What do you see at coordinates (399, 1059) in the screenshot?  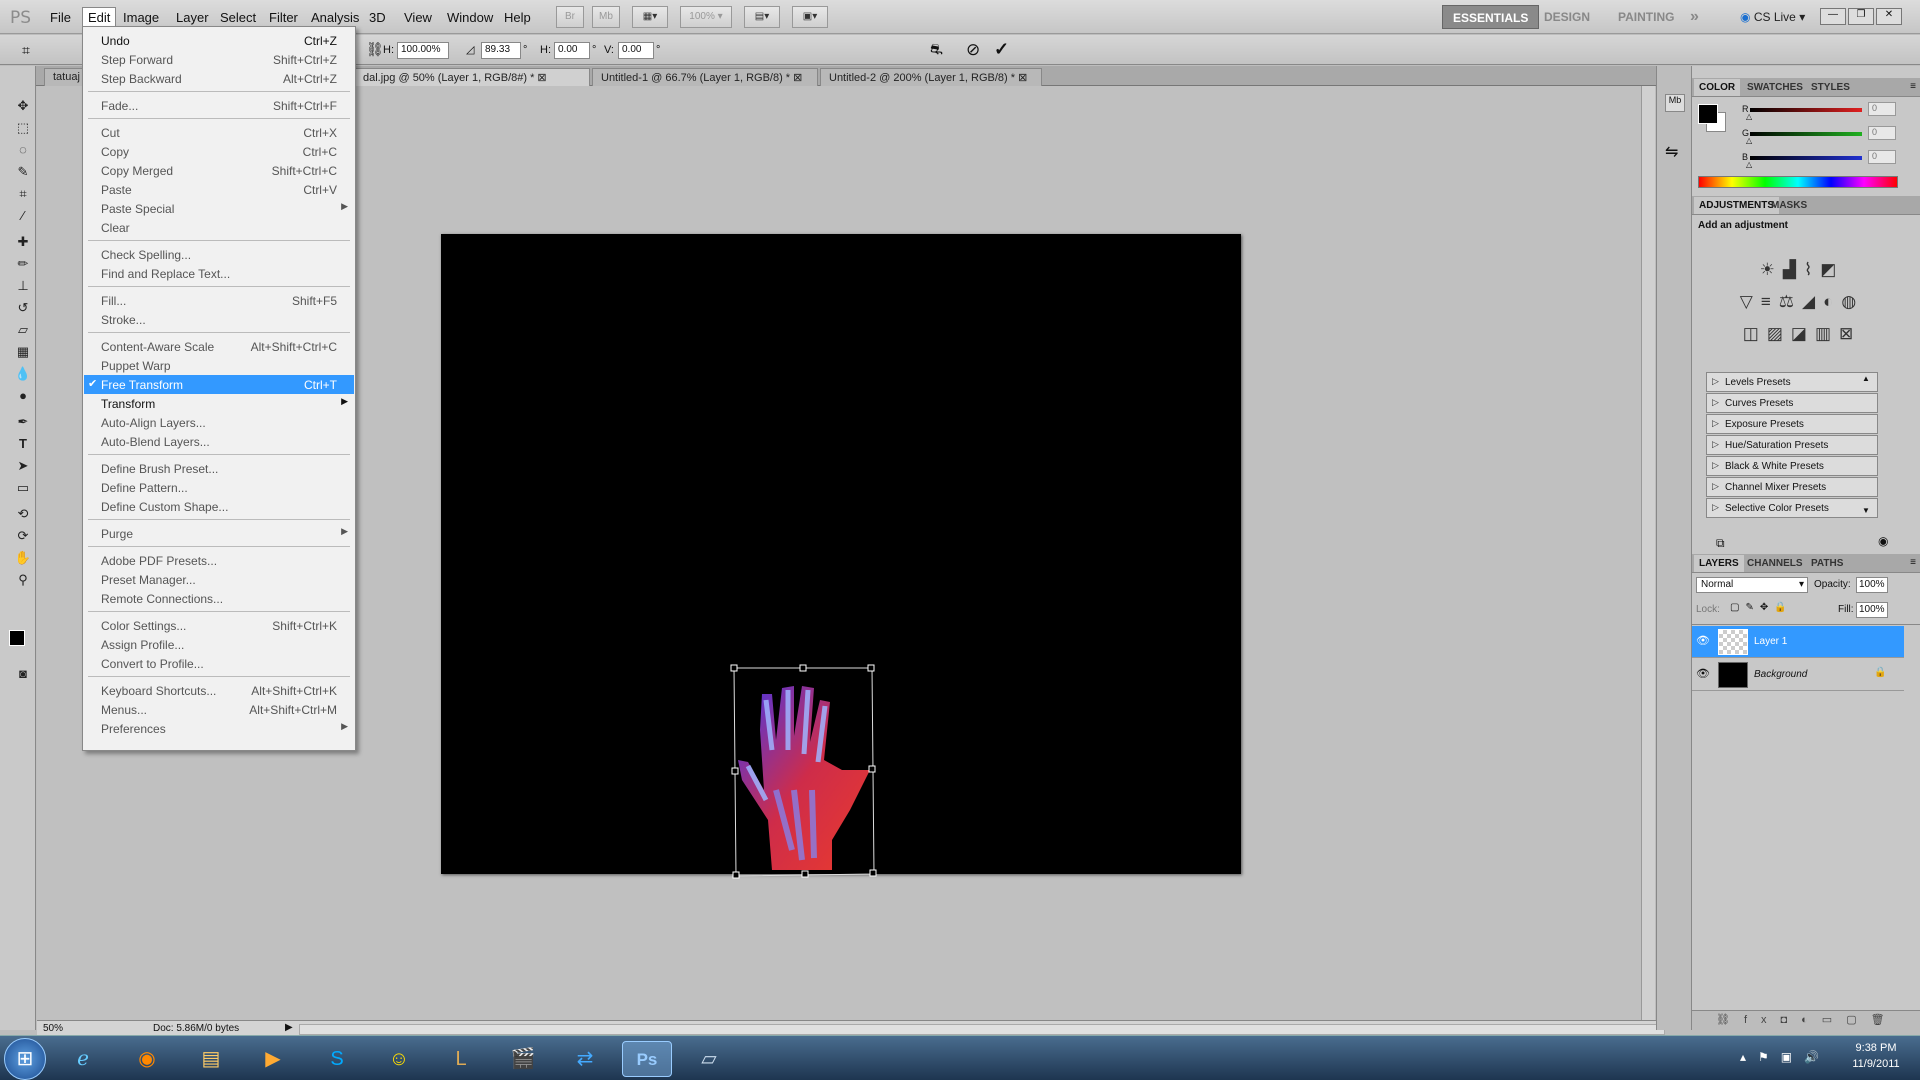 I see `yahoo-messenger-icon: ☺` at bounding box center [399, 1059].